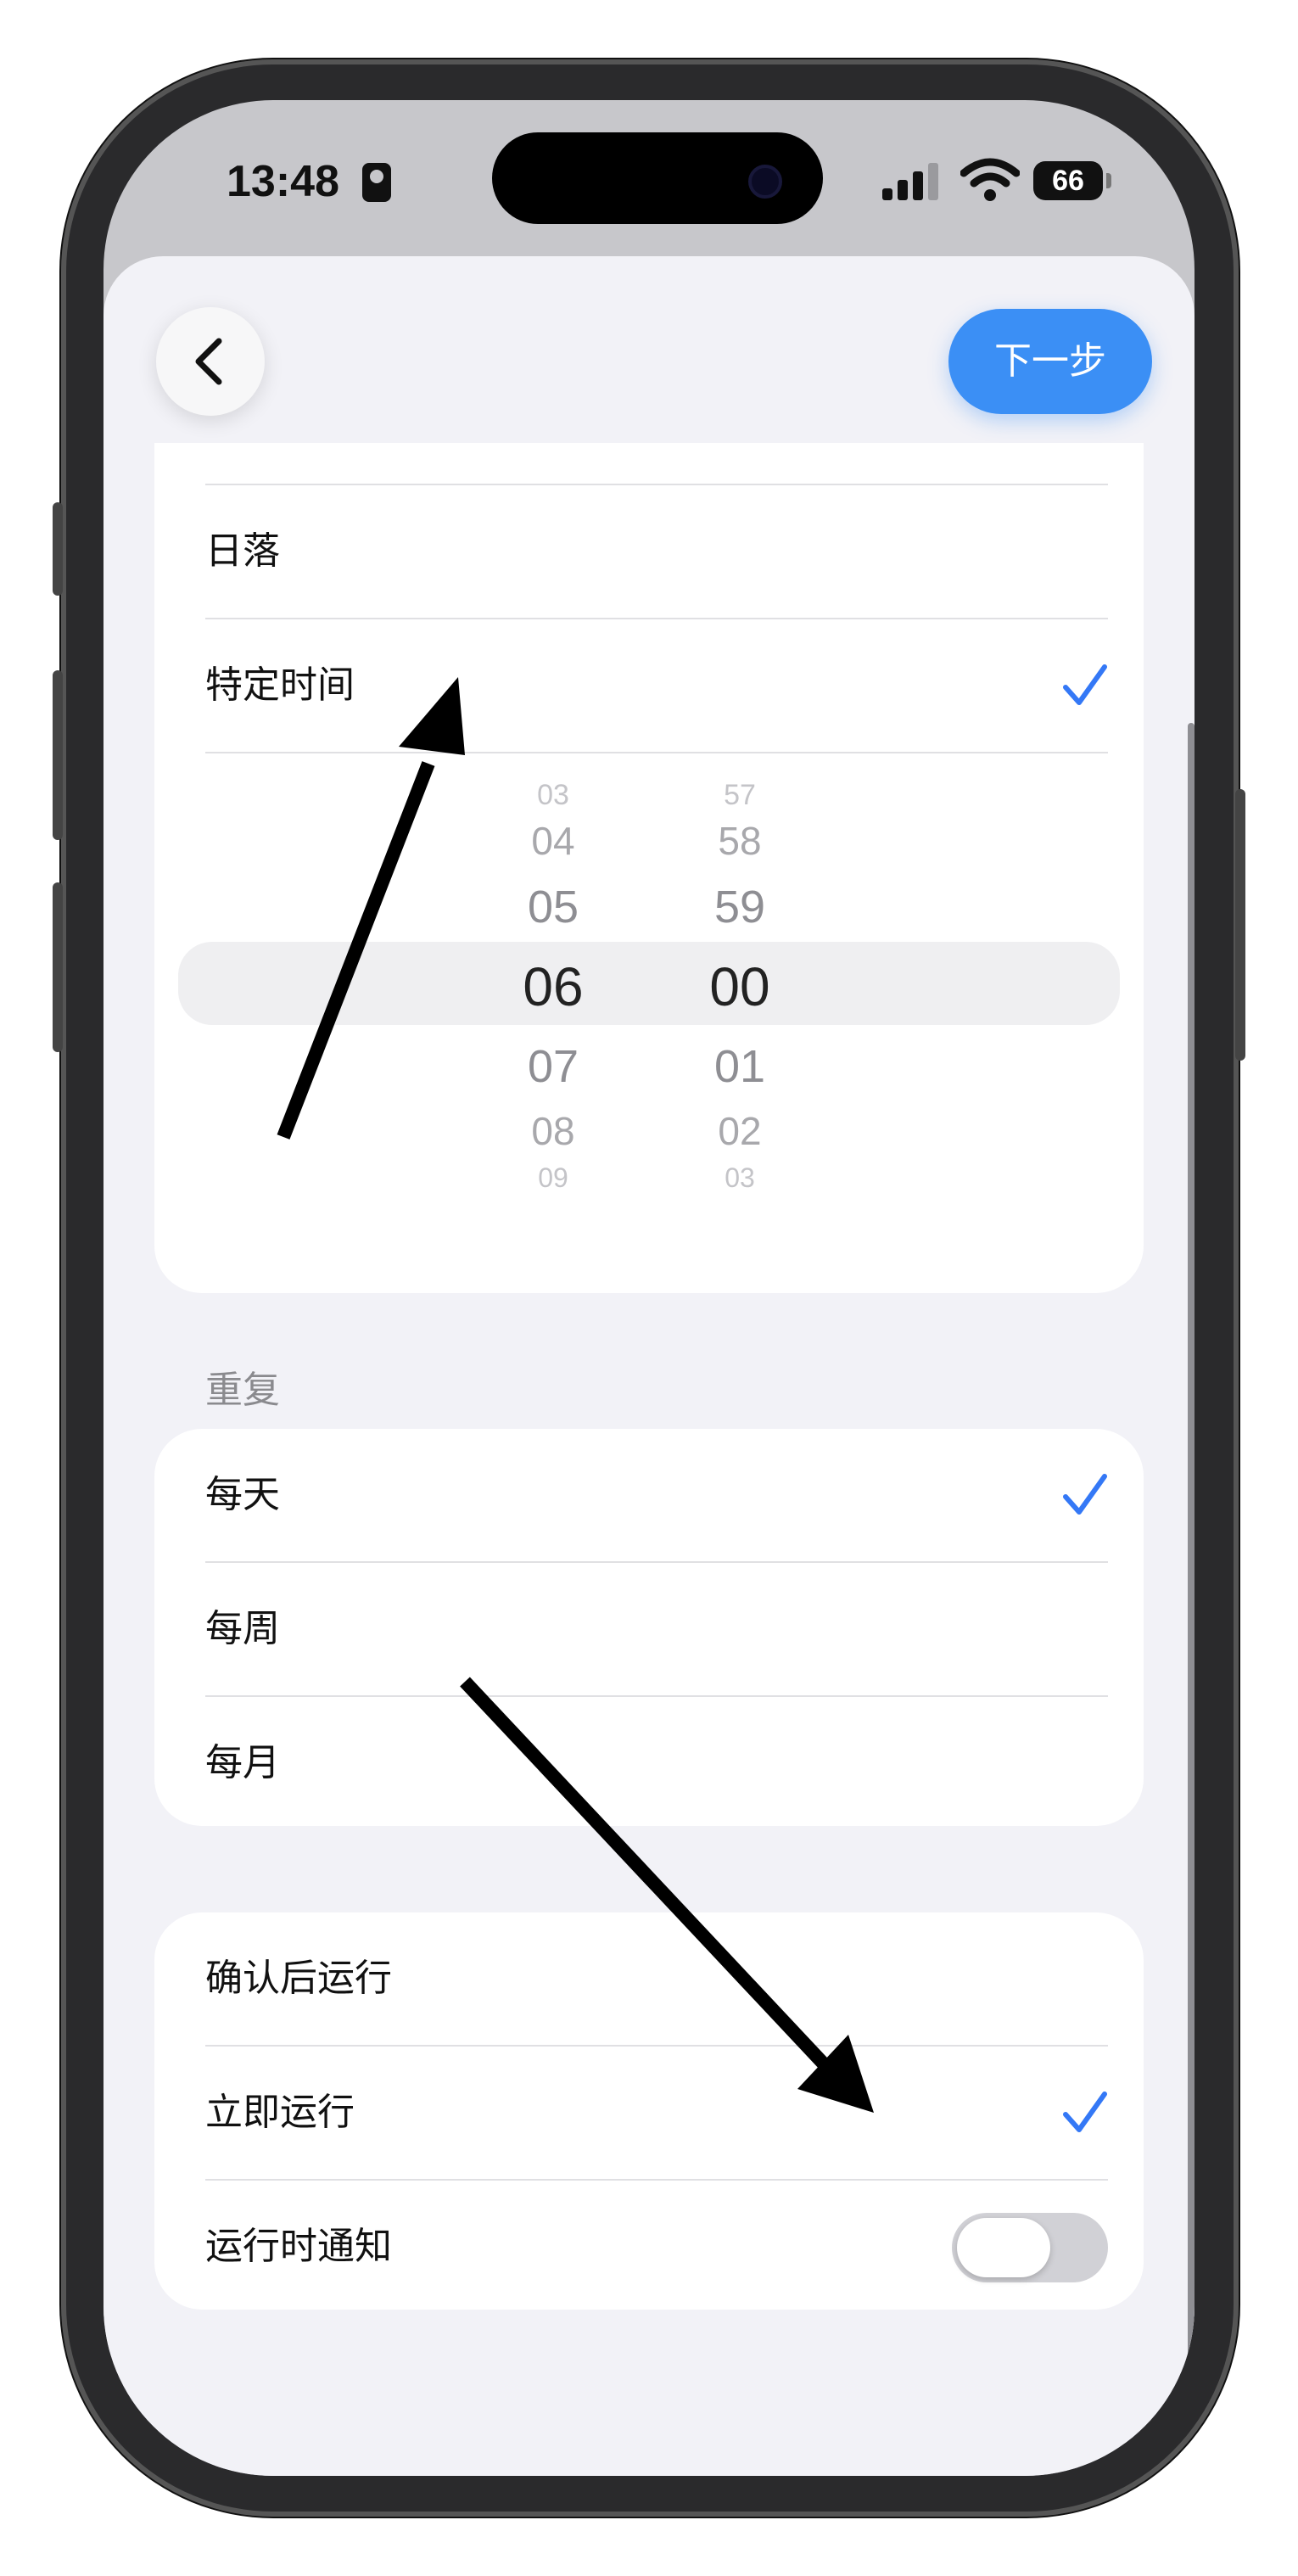 Image resolution: width=1298 pixels, height=2576 pixels. Describe the element at coordinates (376, 182) in the screenshot. I see `id-card-icon` at that location.